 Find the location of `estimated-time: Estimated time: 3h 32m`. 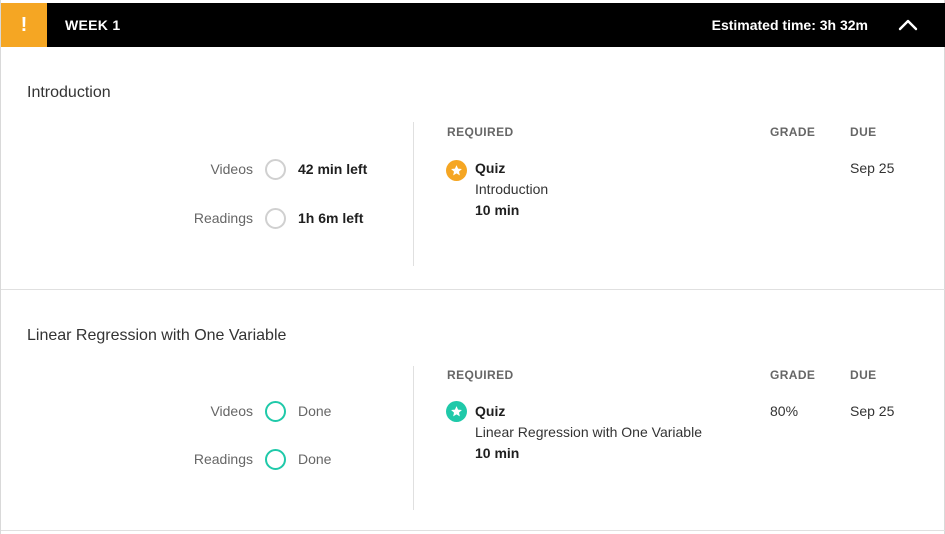

estimated-time: Estimated time: 3h 32m is located at coordinates (789, 25).